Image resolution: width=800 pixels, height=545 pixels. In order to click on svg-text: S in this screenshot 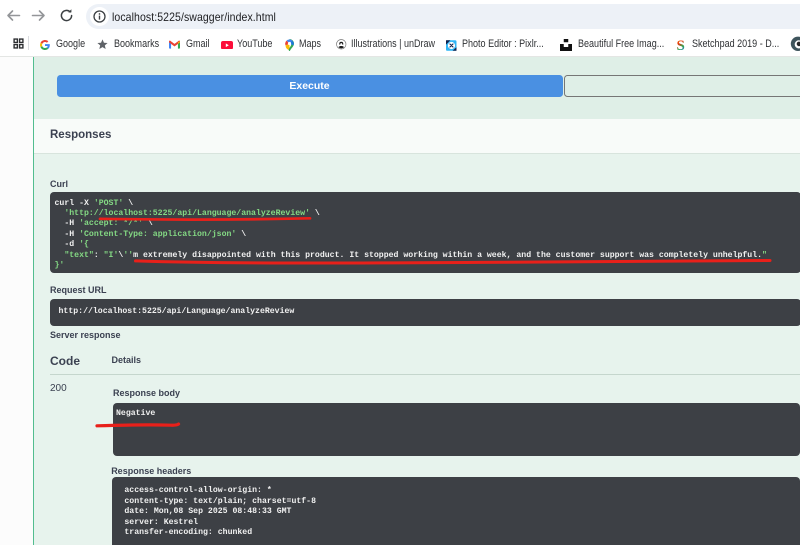, I will do `click(680, 45)`.